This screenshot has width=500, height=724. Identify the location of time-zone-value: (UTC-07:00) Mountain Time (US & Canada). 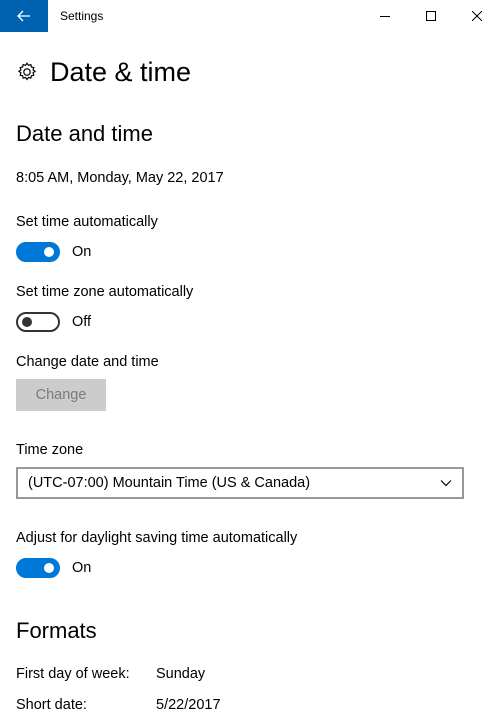
(169, 483).